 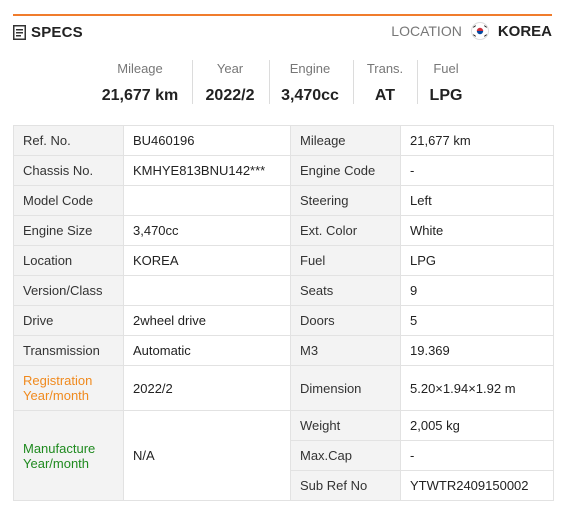 I want to click on table-row: Drive 2wheel drive Doors 5, so click(x=283, y=320).